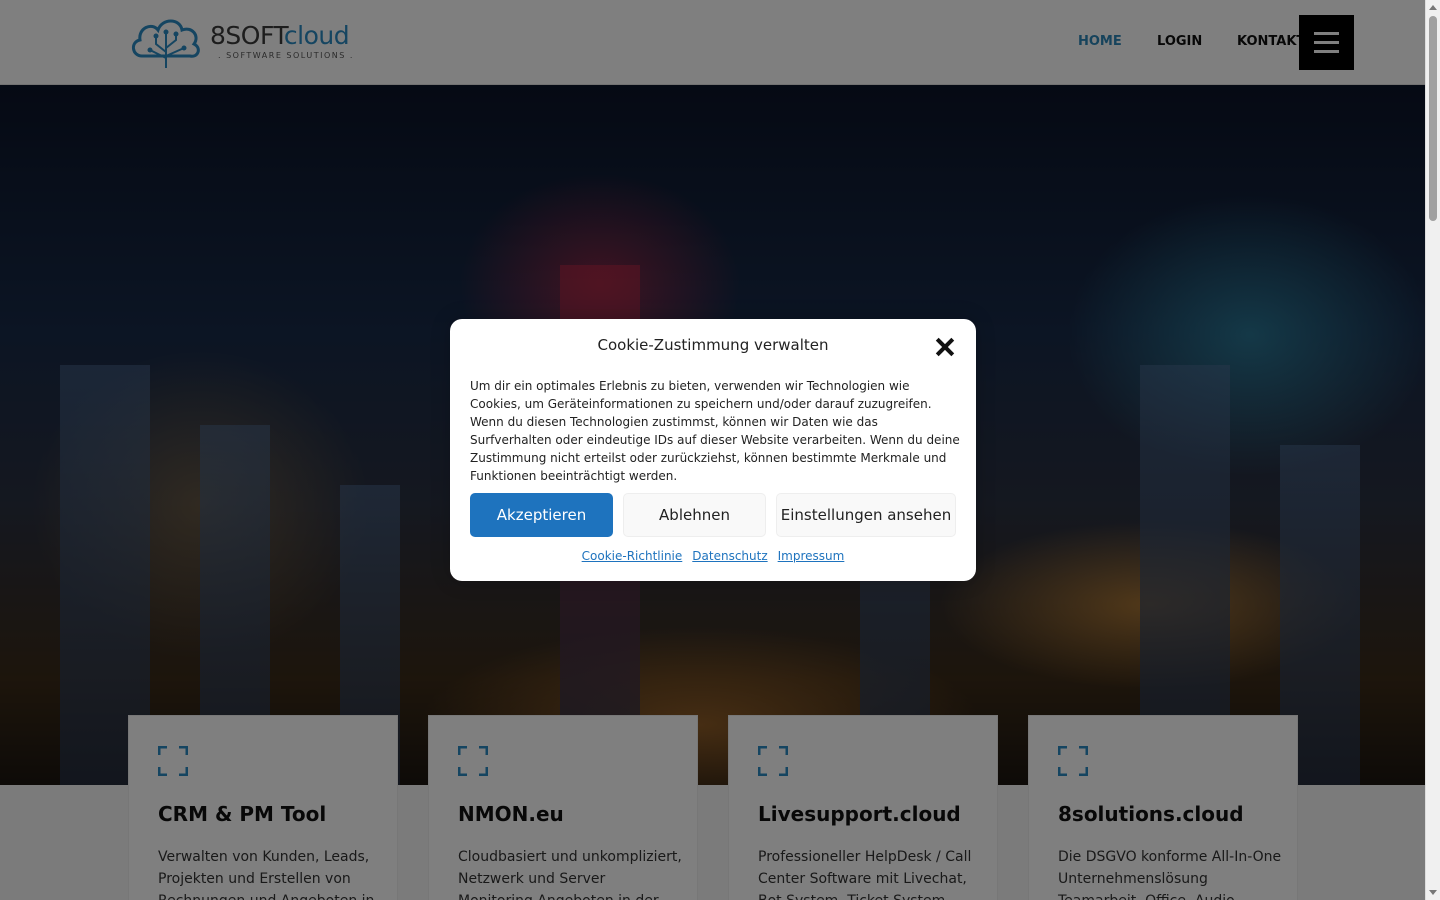 The height and width of the screenshot is (900, 1440). What do you see at coordinates (541, 515) in the screenshot?
I see `accept-button: Akzeptieren` at bounding box center [541, 515].